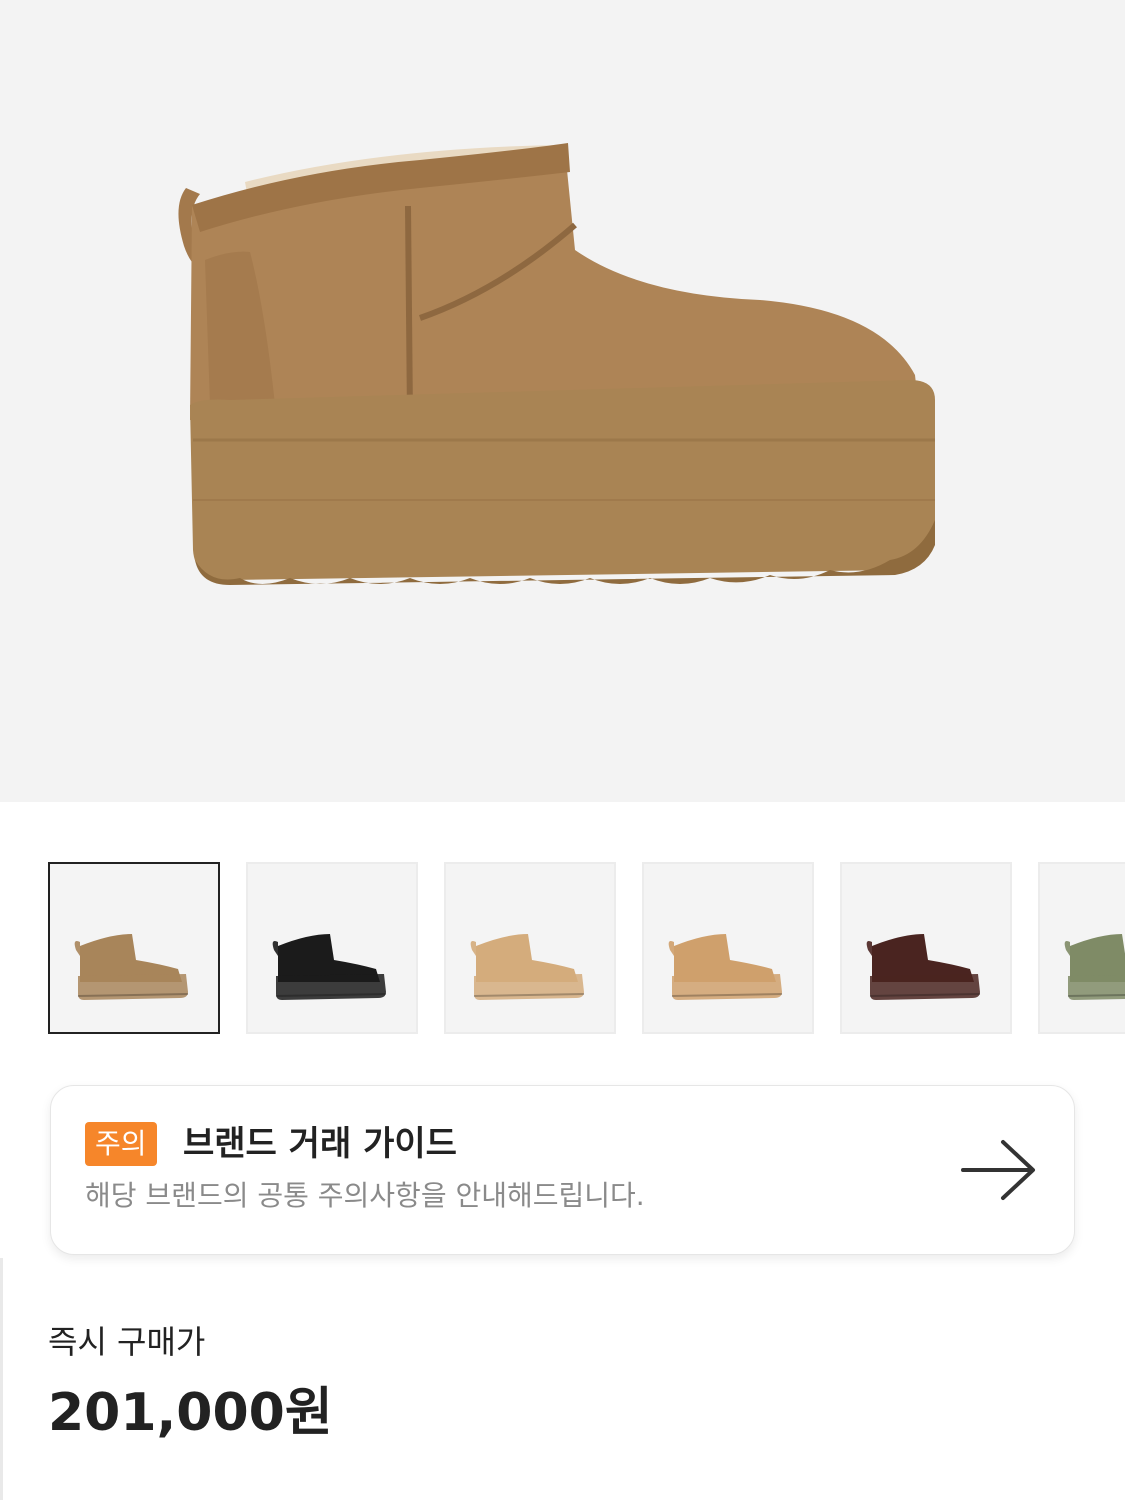 This screenshot has width=1125, height=1500. What do you see at coordinates (131, 967) in the screenshot?
I see `boot-chestnut-thumb` at bounding box center [131, 967].